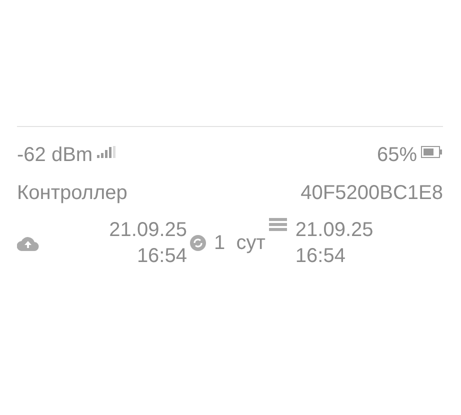 The image size is (461, 415). What do you see at coordinates (161, 256) in the screenshot?
I see `upload-time: 16:54` at bounding box center [161, 256].